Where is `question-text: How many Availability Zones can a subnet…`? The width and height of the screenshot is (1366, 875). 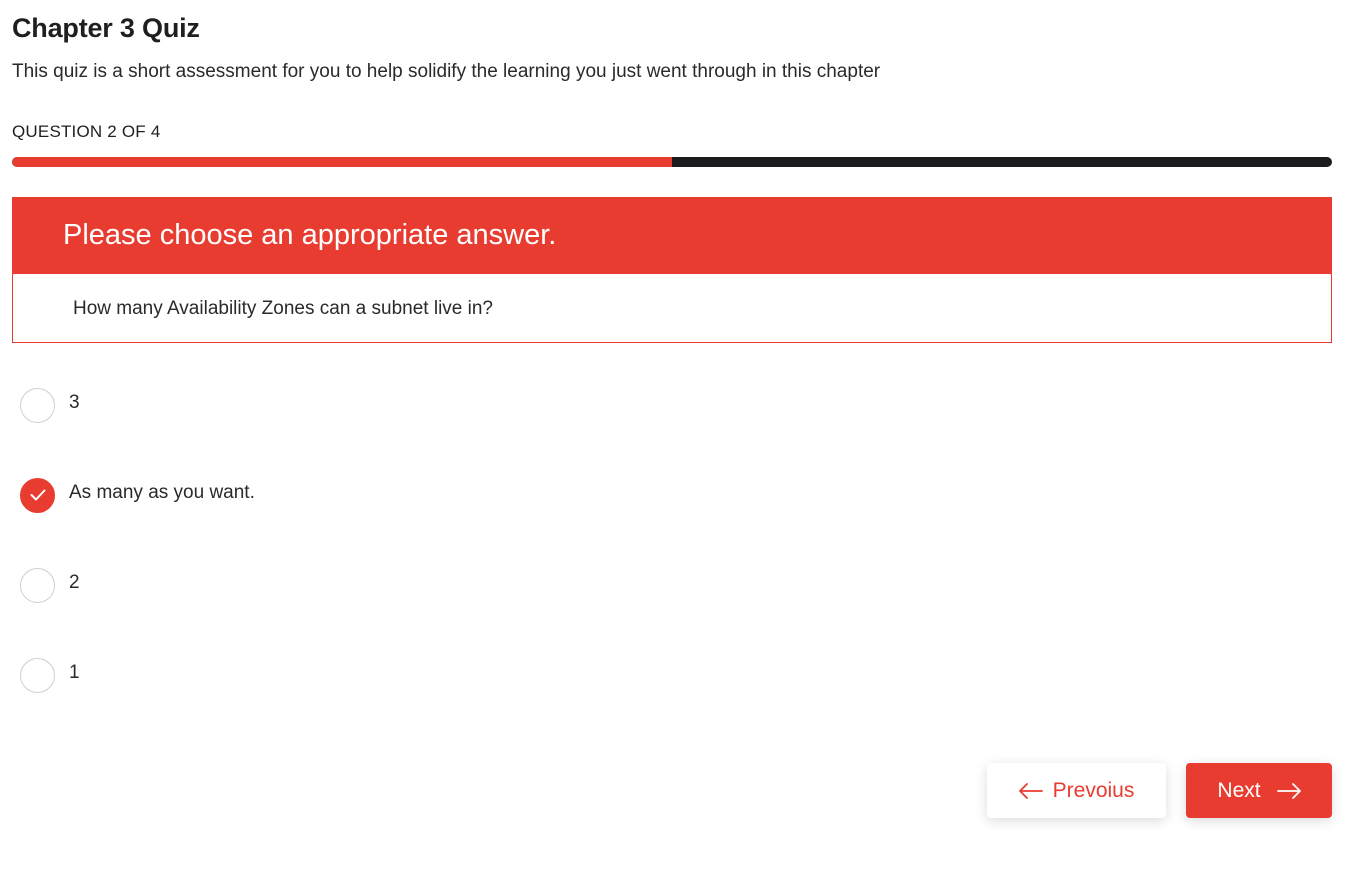
question-text: How many Availability Zones can a subnet… is located at coordinates (283, 308).